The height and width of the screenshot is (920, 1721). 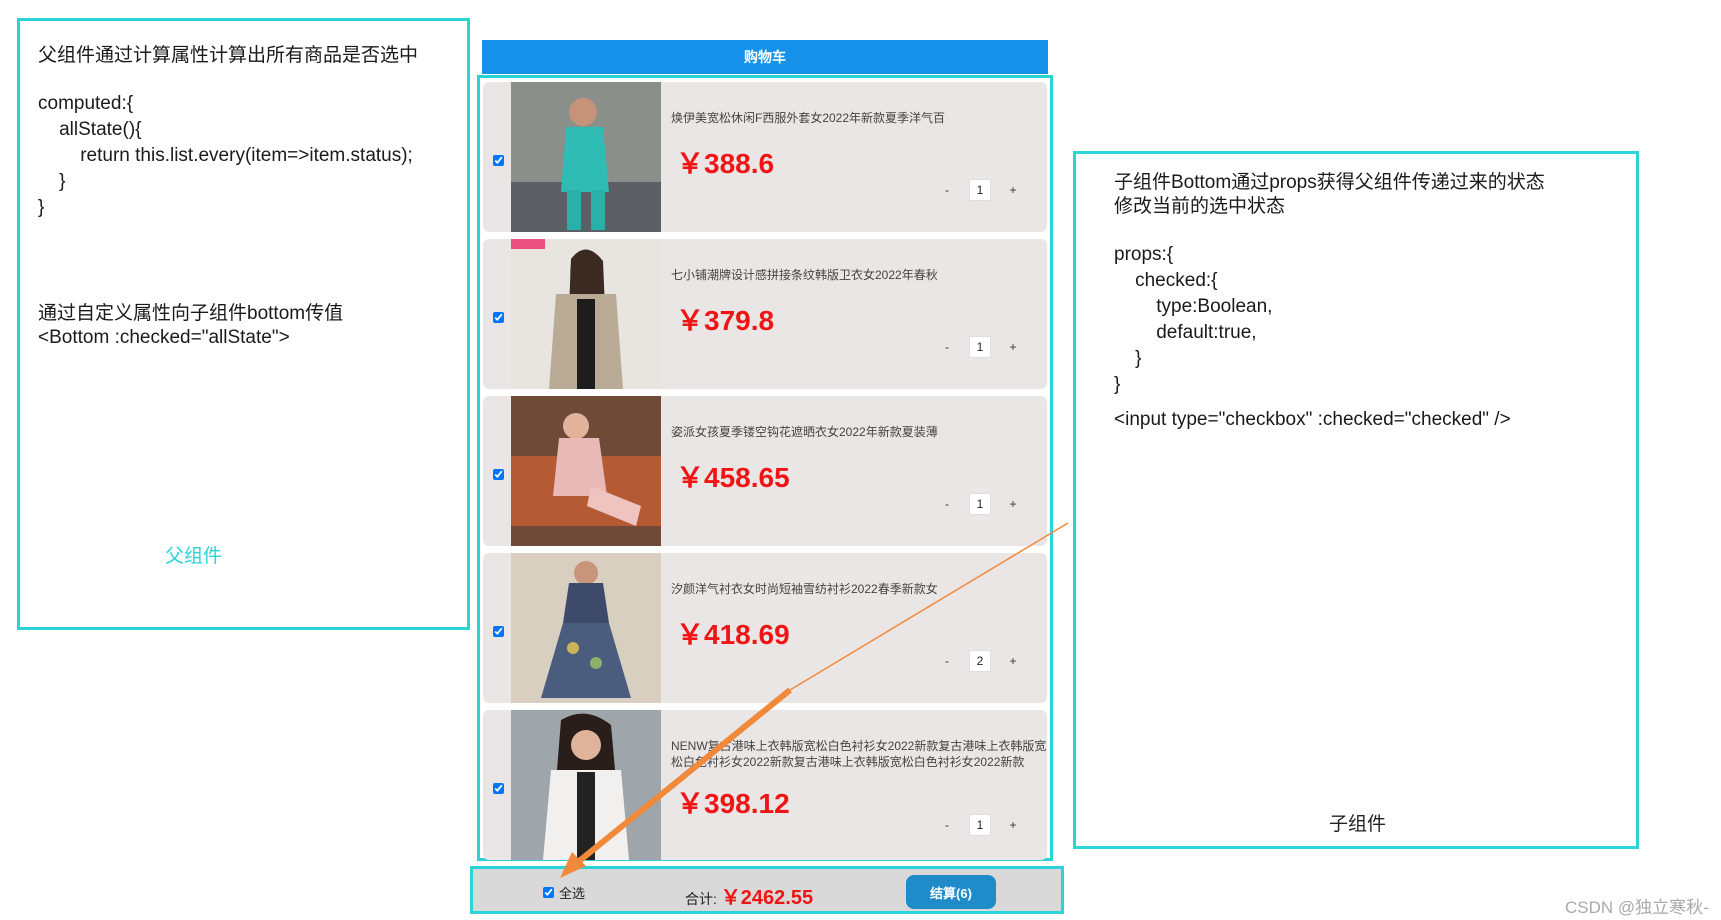 I want to click on product-title: 姿派女孩夏季镂空钩花遮晒衣女2022年新款夏装薄, so click(x=804, y=432).